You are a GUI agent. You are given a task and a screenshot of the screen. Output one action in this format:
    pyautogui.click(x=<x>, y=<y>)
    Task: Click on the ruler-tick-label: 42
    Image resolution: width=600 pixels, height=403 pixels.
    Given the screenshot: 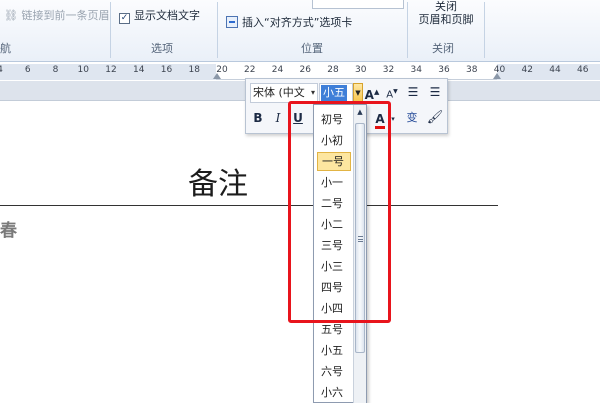 What is the action you would take?
    pyautogui.click(x=527, y=70)
    